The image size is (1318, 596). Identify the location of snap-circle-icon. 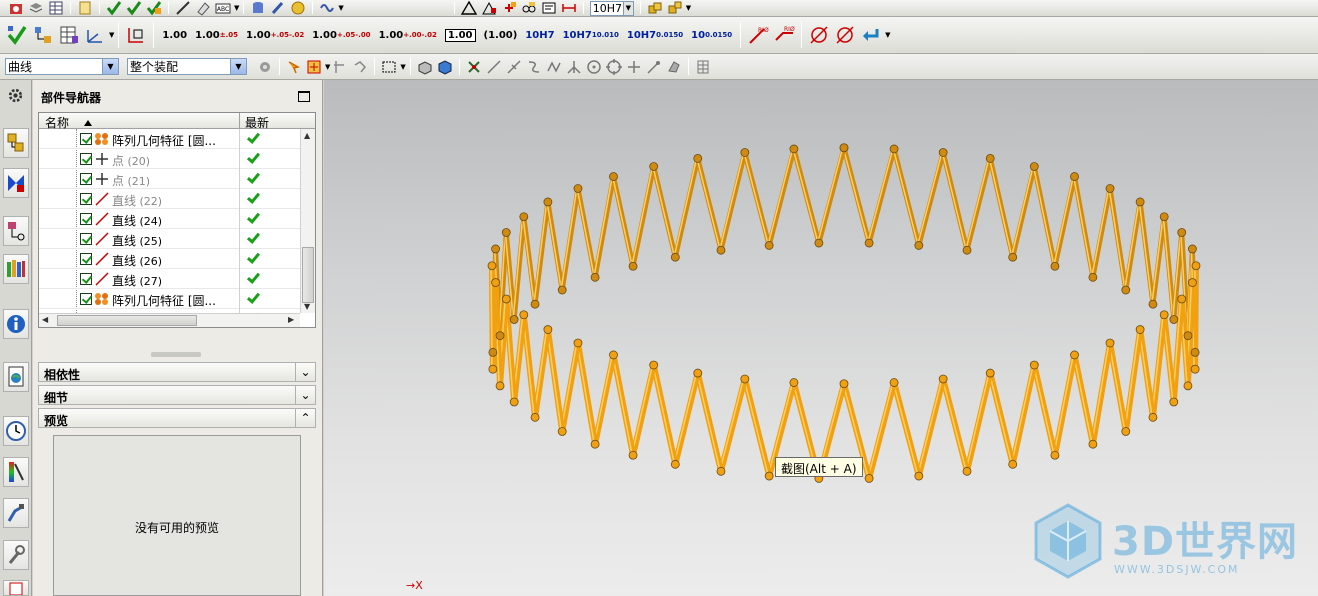
(594, 67).